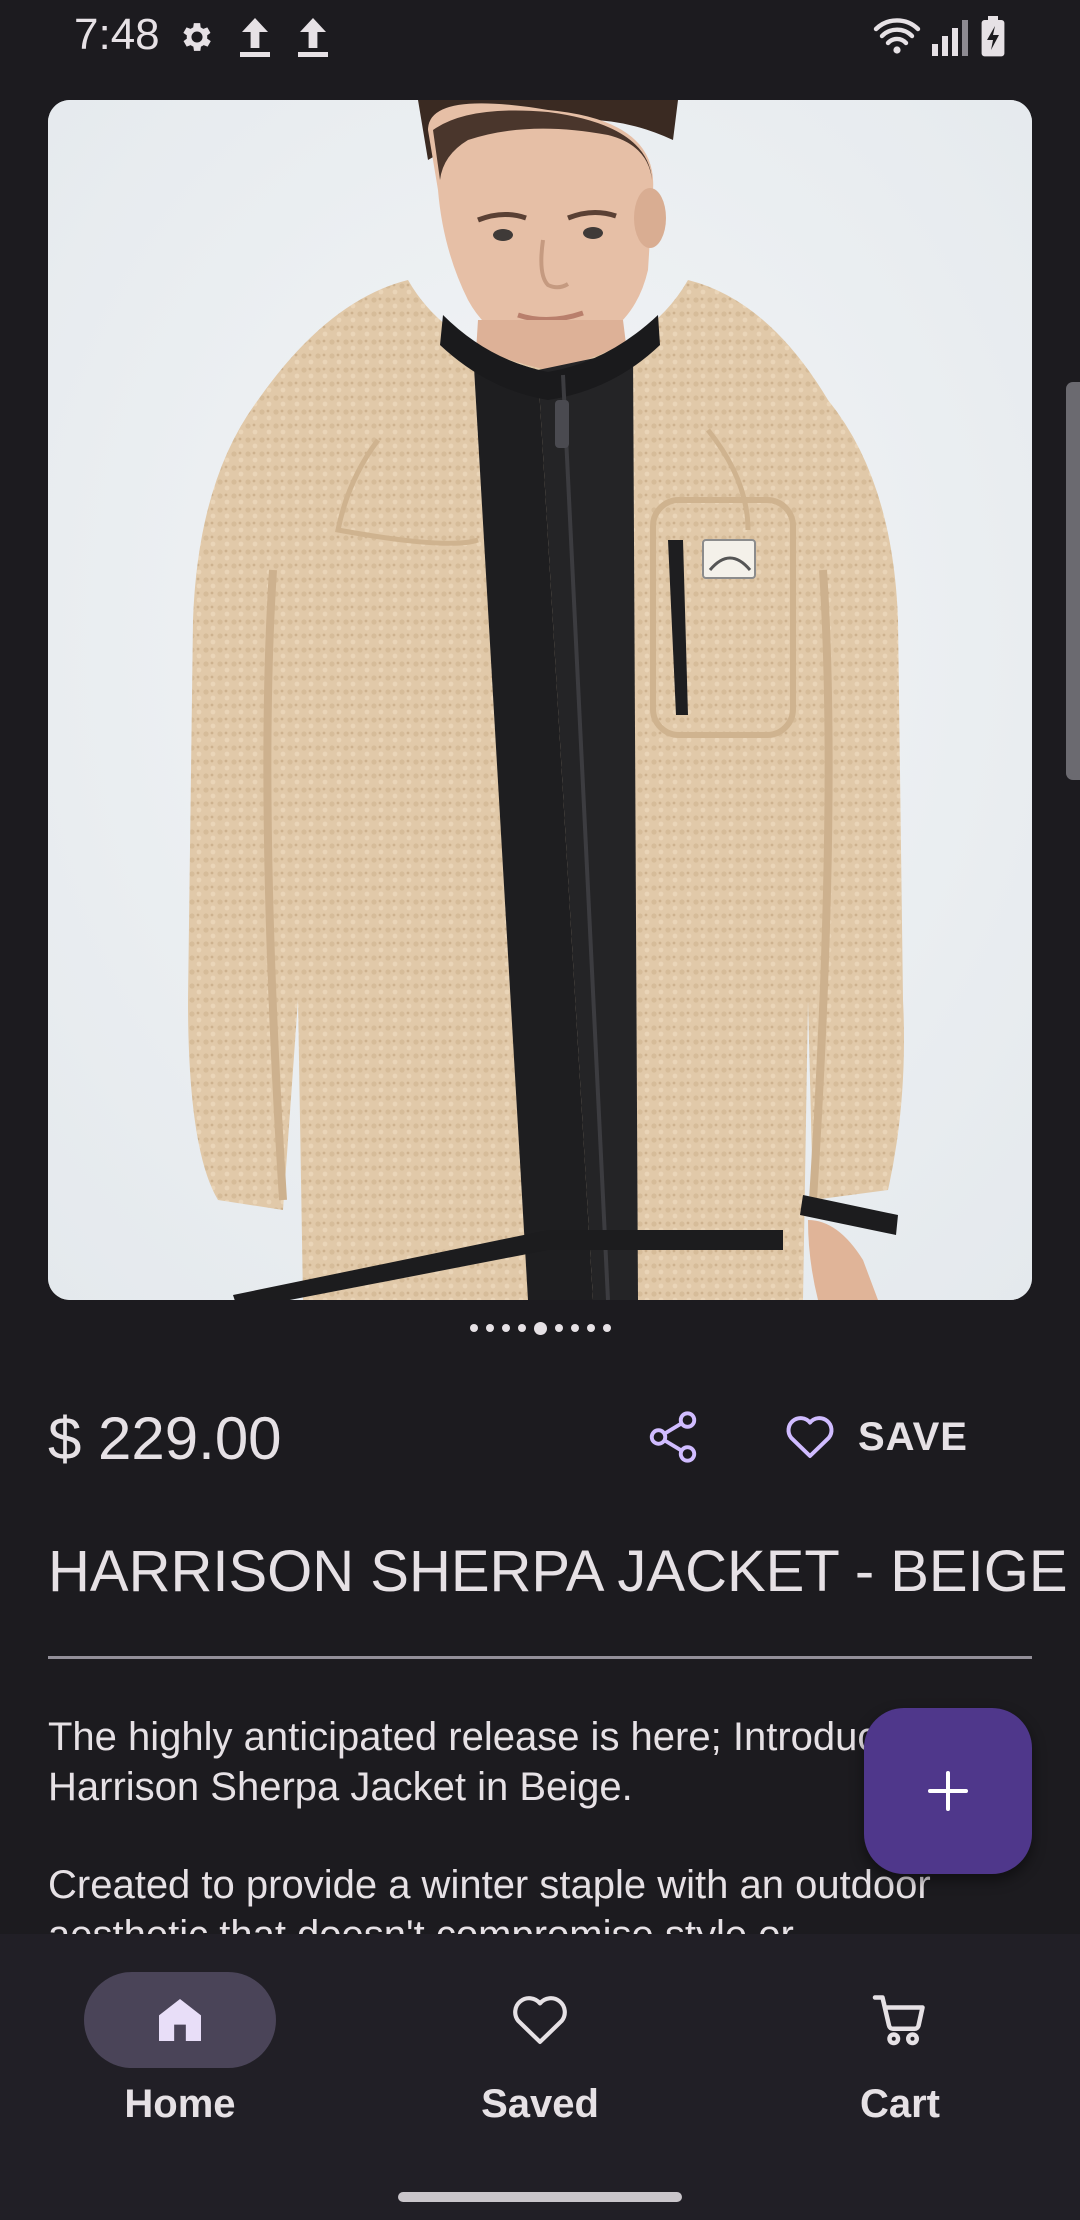 The height and width of the screenshot is (2220, 1080). Describe the element at coordinates (913, 1436) in the screenshot. I see `save-label: SAVE` at that location.